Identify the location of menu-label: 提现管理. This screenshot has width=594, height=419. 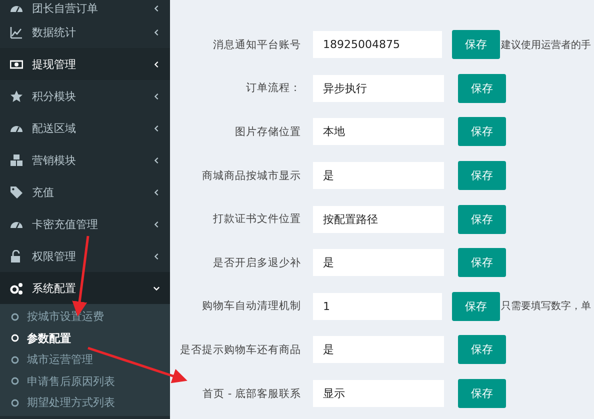
(54, 64).